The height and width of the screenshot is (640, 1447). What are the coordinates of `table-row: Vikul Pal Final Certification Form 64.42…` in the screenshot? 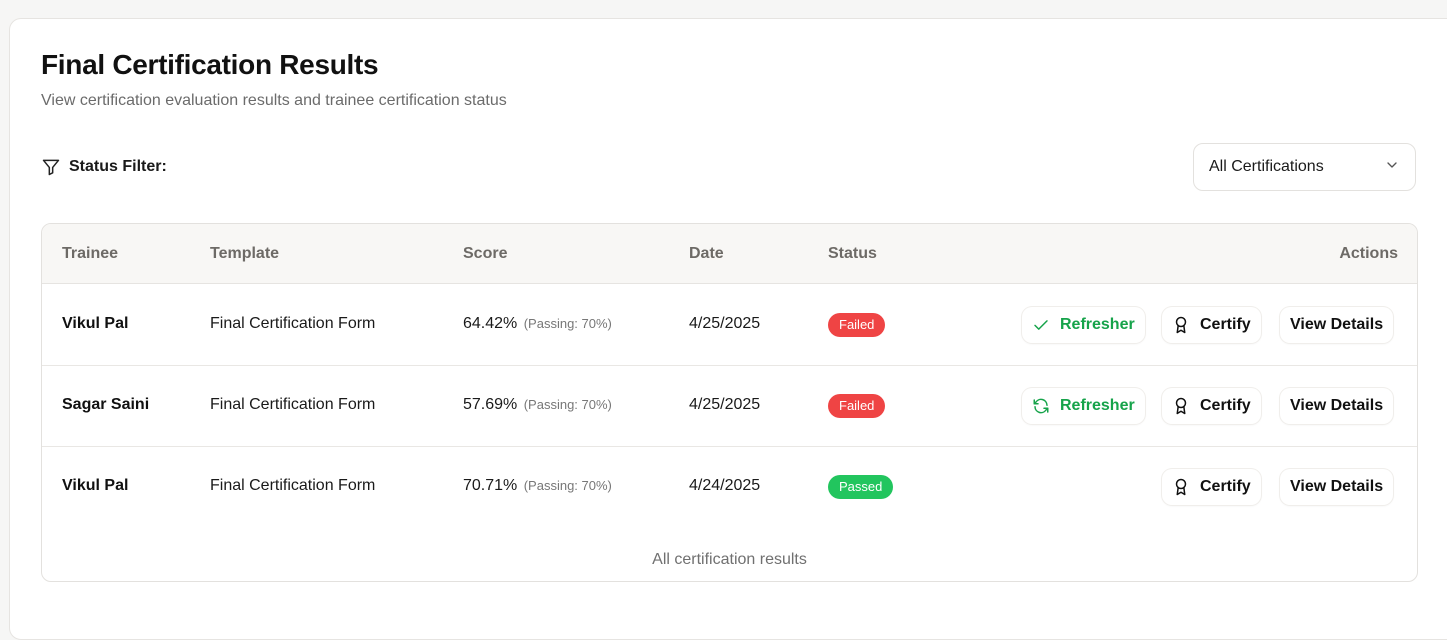 It's located at (729, 325).